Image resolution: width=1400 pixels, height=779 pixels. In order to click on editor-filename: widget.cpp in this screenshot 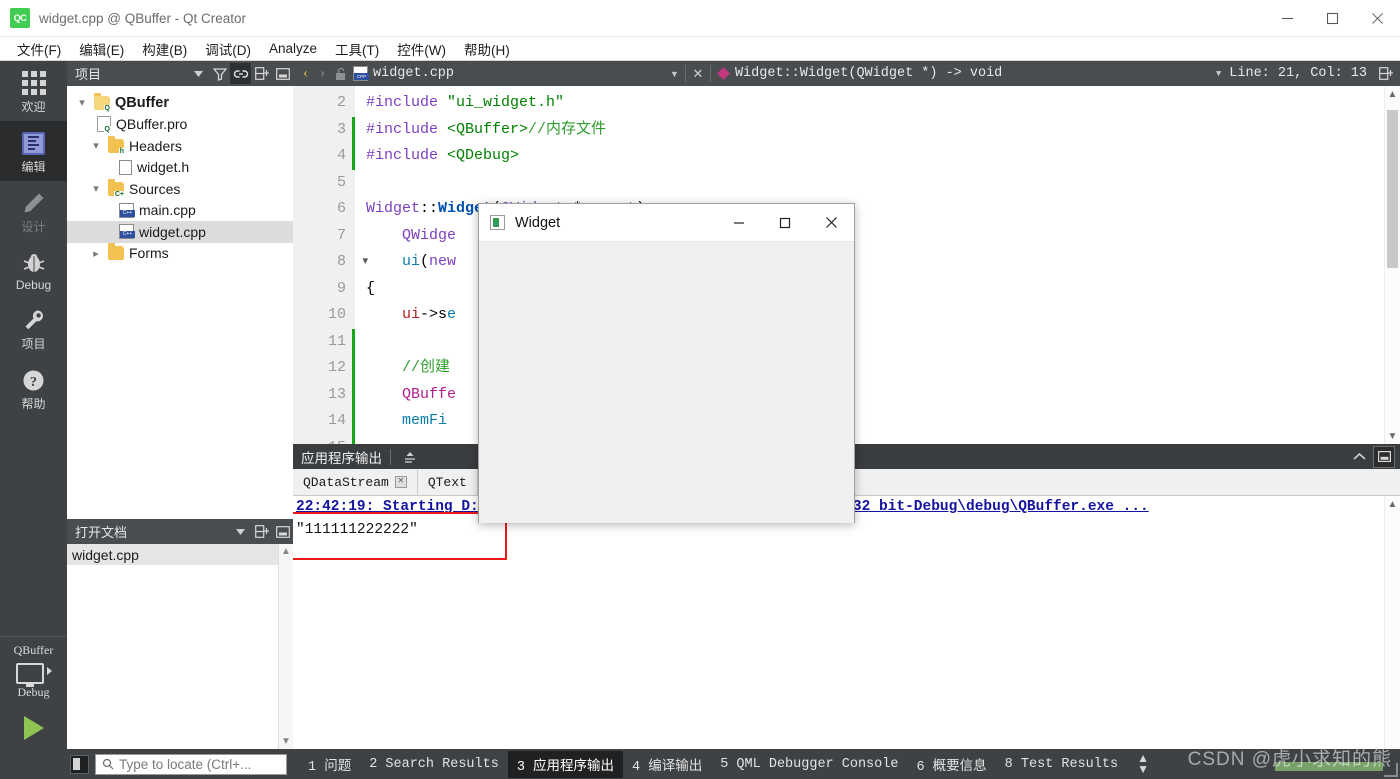, I will do `click(413, 73)`.